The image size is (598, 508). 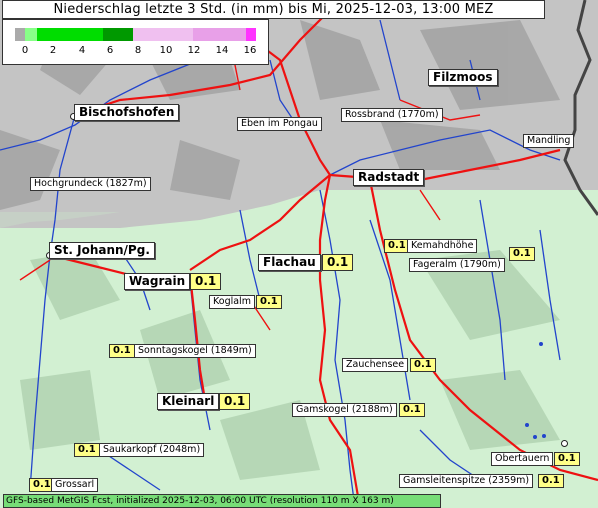 What do you see at coordinates (127, 112) in the screenshot?
I see `city-label-bischofshofen: Bischofshofen` at bounding box center [127, 112].